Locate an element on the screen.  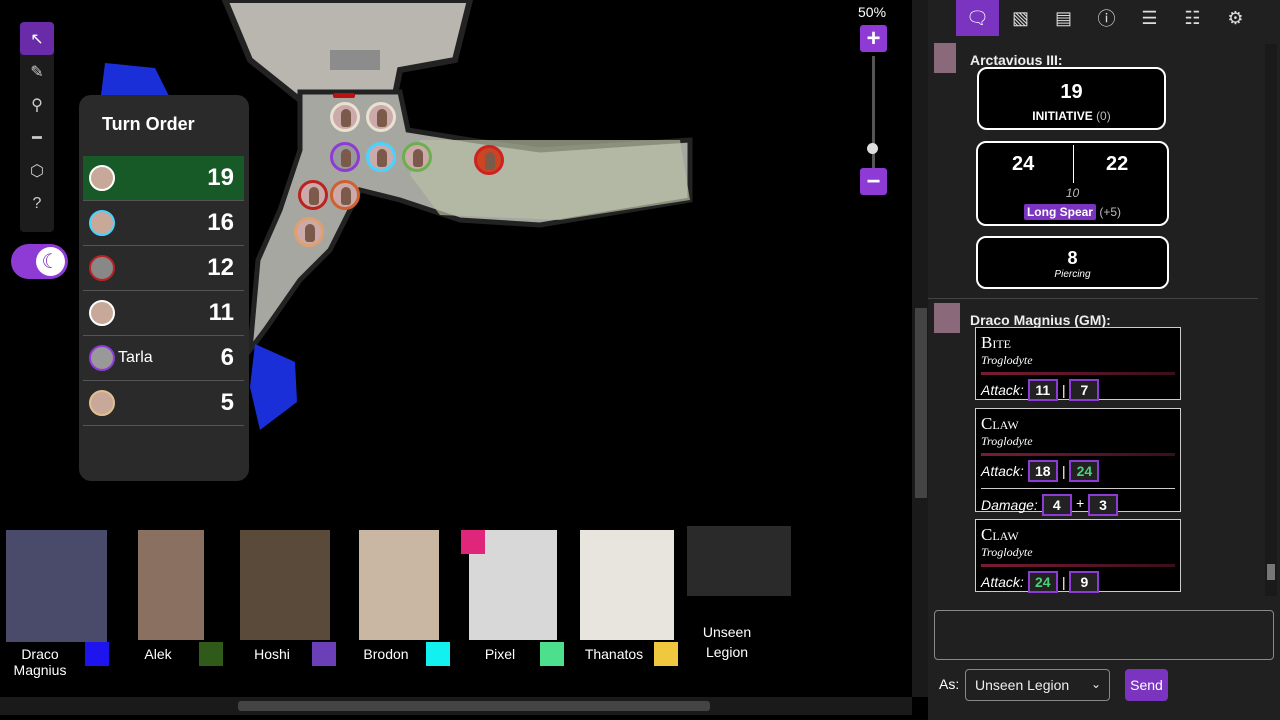
day-night-toggle: ☾ is located at coordinates (39, 261).